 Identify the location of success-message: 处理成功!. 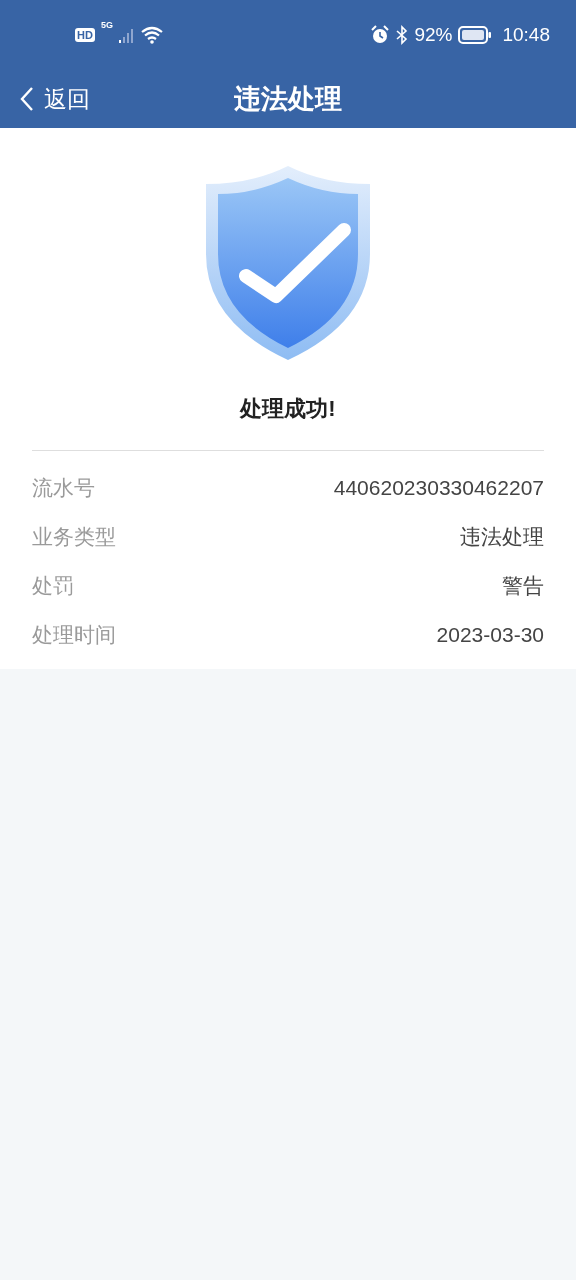
(287, 409).